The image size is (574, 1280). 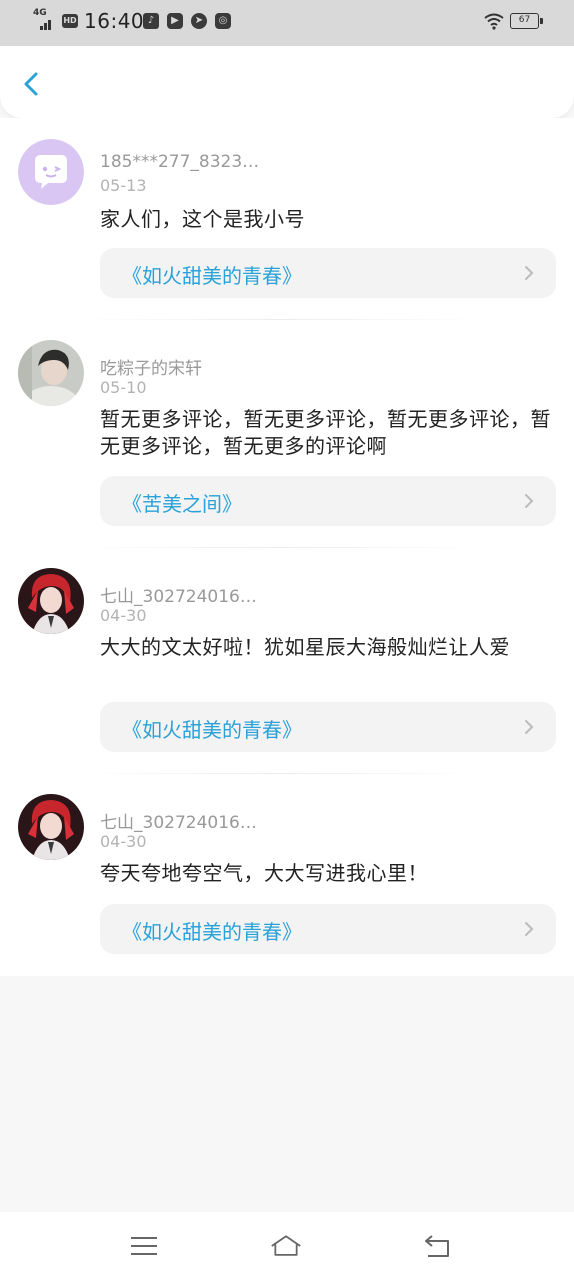 What do you see at coordinates (202, 219) in the screenshot?
I see `comment-text: 家人们，这个是我小号` at bounding box center [202, 219].